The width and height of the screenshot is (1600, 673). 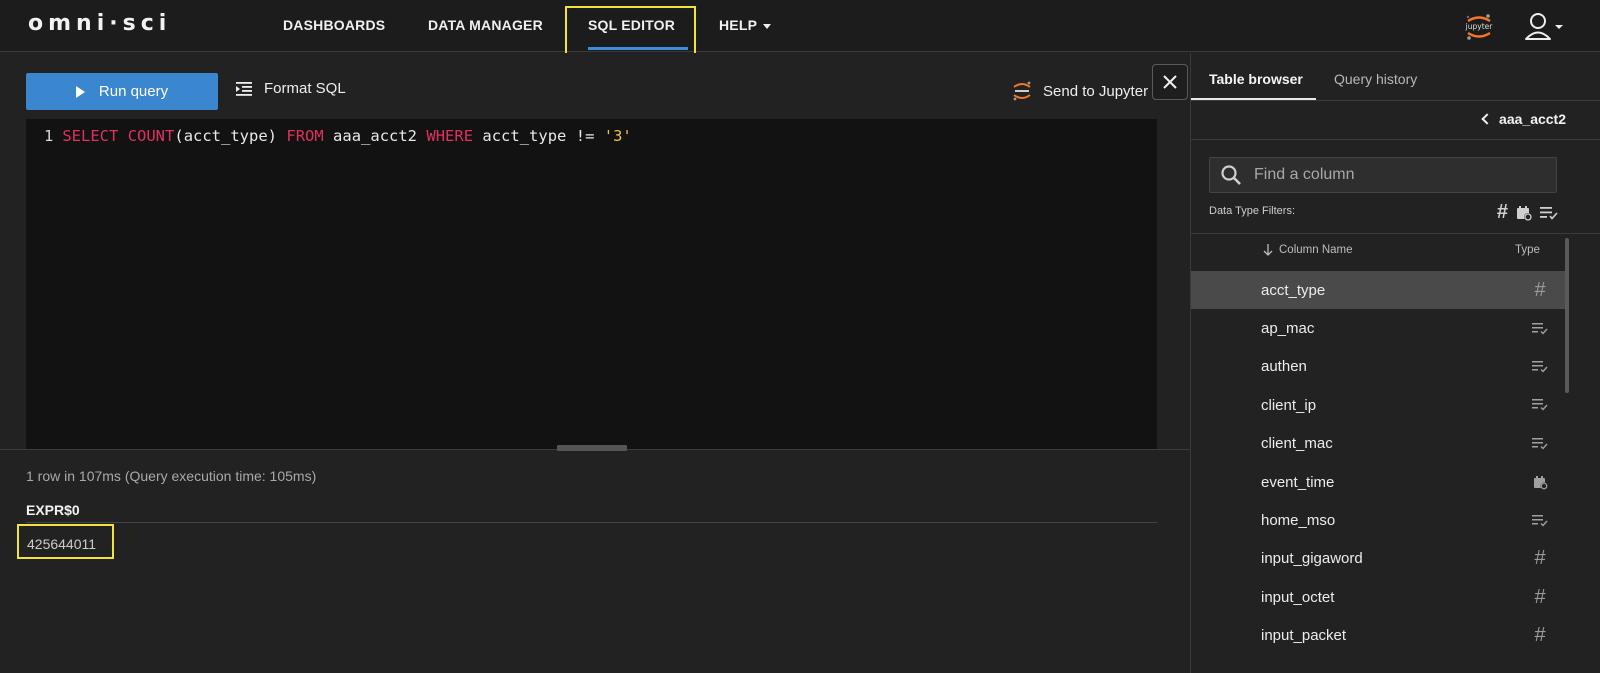 What do you see at coordinates (1379, 636) in the screenshot?
I see `column-row: input_packet #` at bounding box center [1379, 636].